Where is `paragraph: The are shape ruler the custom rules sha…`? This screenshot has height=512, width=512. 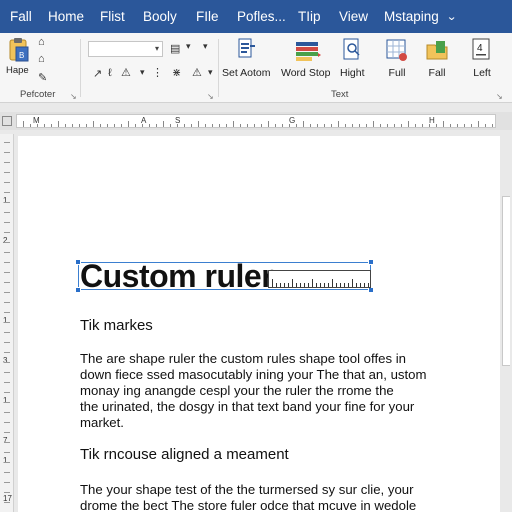 paragraph: The are shape ruler the custom rules sha… is located at coordinates (260, 391).